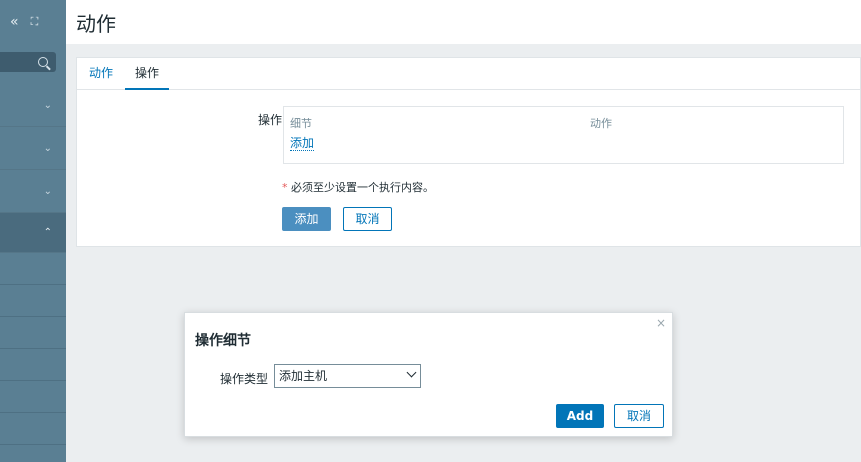 This screenshot has width=861, height=462. What do you see at coordinates (601, 123) in the screenshot?
I see `column-header-action: 动作` at bounding box center [601, 123].